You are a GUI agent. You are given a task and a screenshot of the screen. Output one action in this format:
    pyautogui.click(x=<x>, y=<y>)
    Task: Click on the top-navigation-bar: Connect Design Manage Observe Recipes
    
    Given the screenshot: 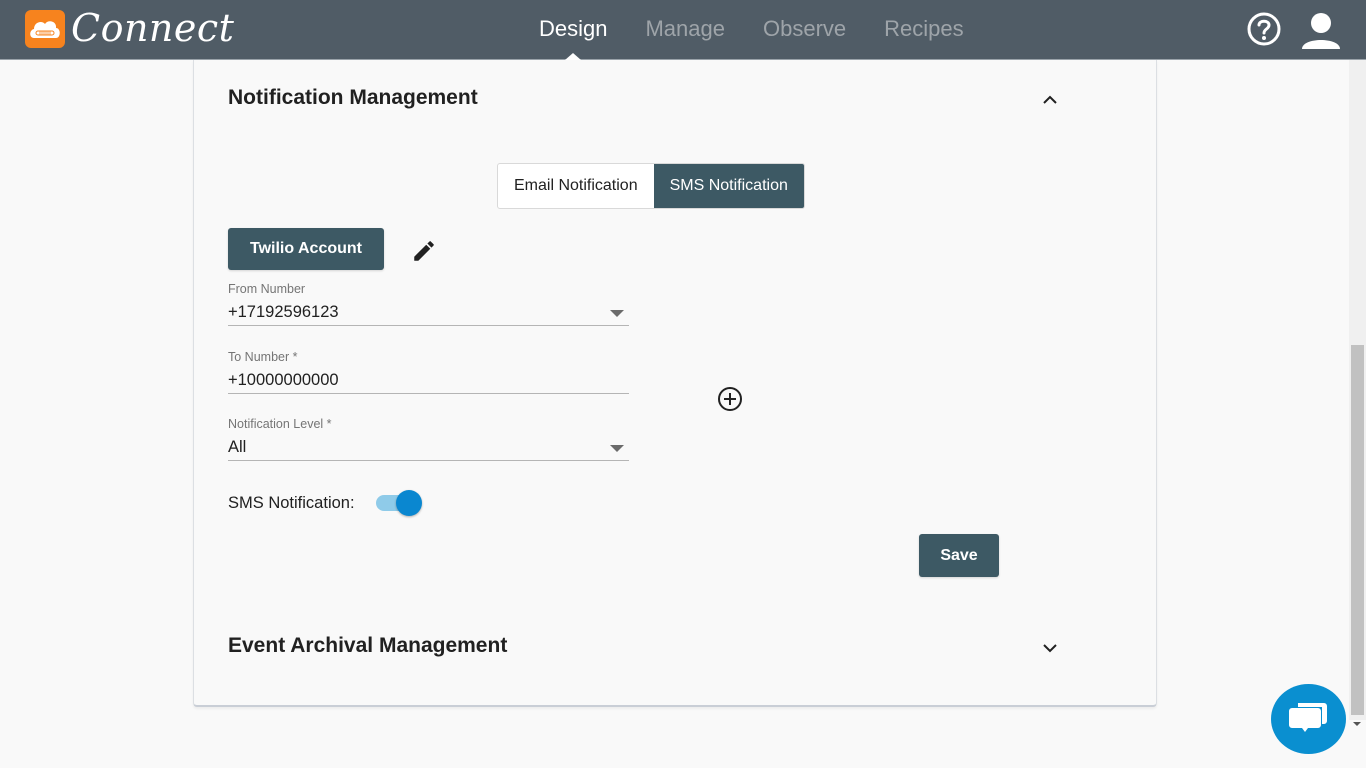 What is the action you would take?
    pyautogui.click(x=683, y=30)
    